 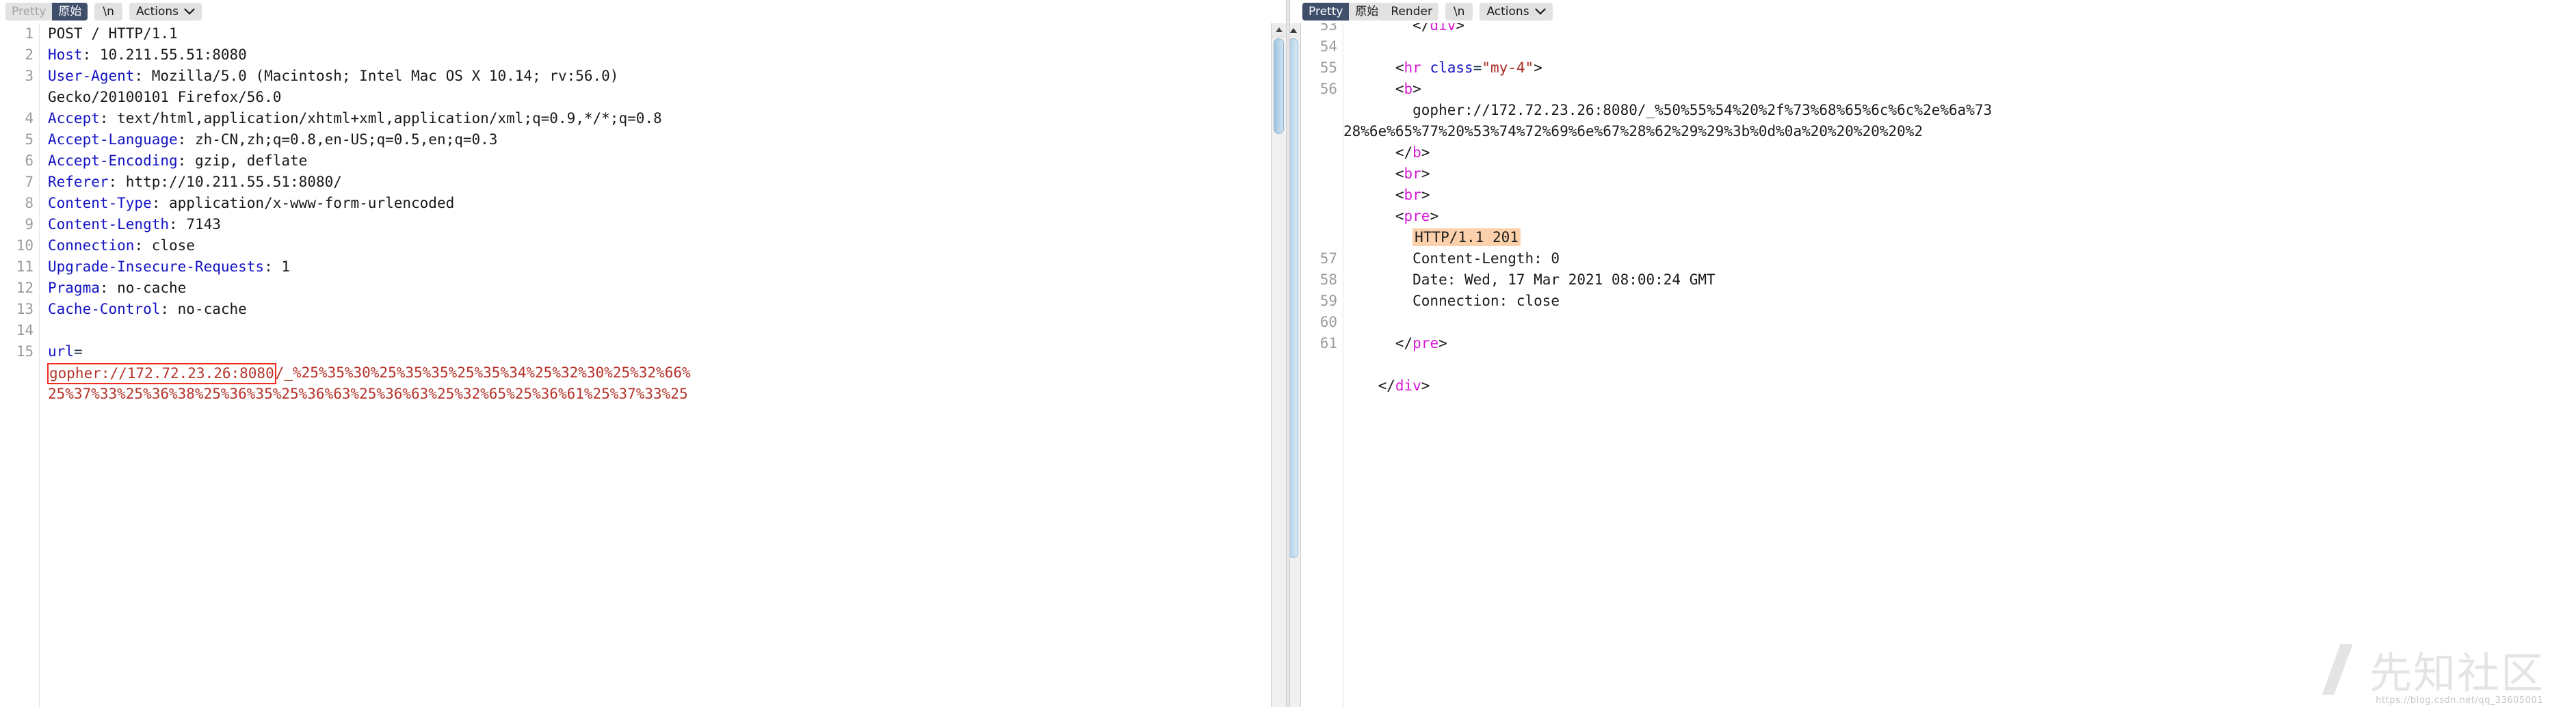 I want to click on response-view-mode-group: Pretty 原始 Render, so click(x=1370, y=12).